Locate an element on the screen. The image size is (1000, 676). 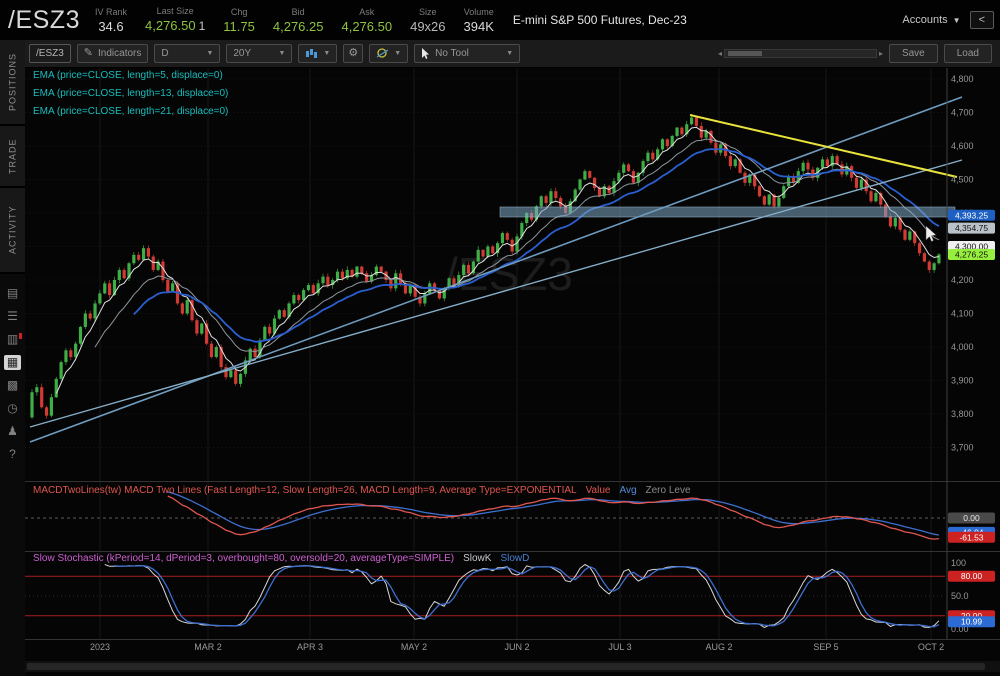
slider-left-arrow-icon: ◂ is located at coordinates (720, 53).